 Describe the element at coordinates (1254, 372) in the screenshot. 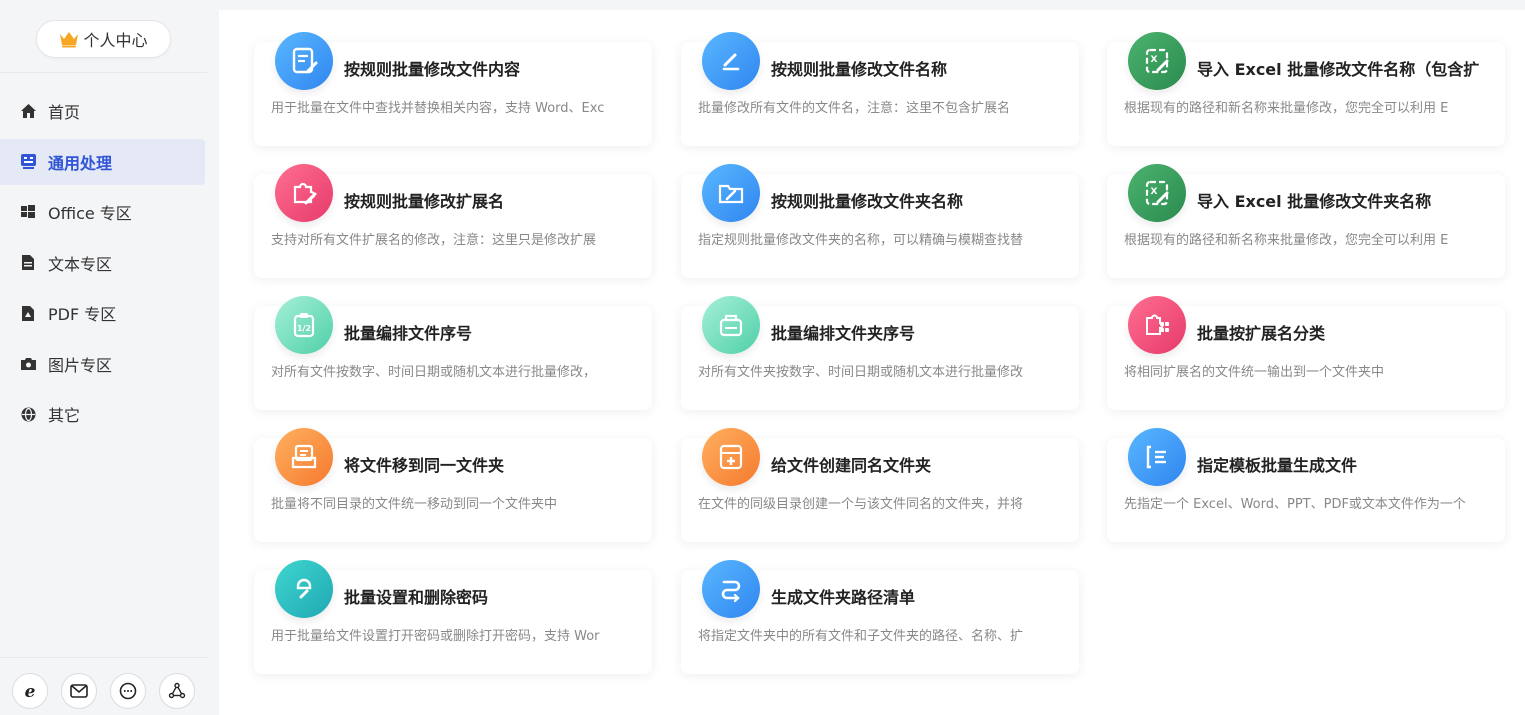

I see `card-description: 将相同扩展名的文件统一输出到一个文件夹中` at that location.